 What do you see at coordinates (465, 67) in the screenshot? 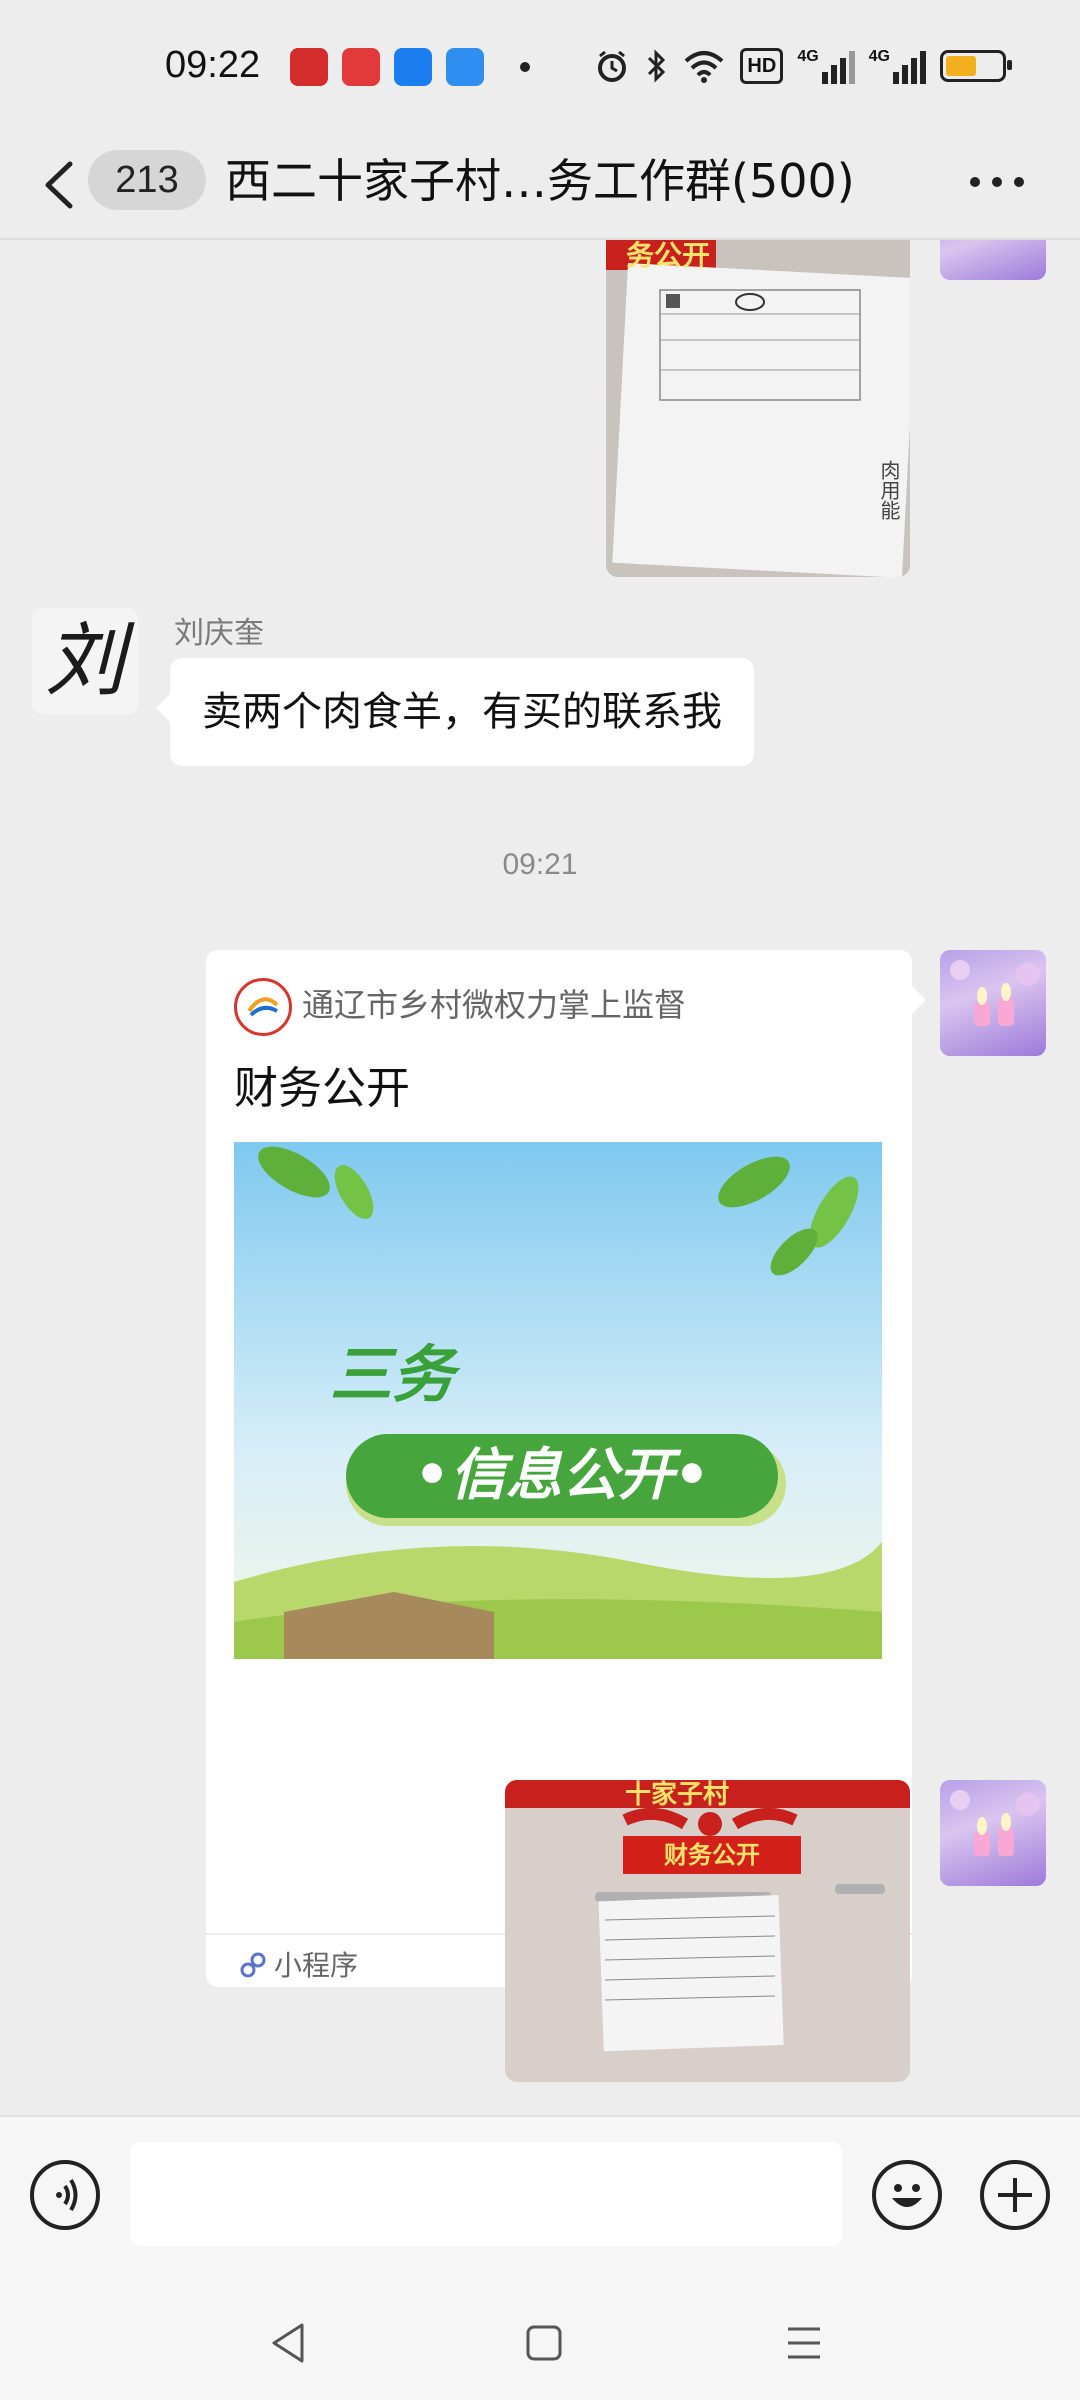
I see `blue-app-icon` at bounding box center [465, 67].